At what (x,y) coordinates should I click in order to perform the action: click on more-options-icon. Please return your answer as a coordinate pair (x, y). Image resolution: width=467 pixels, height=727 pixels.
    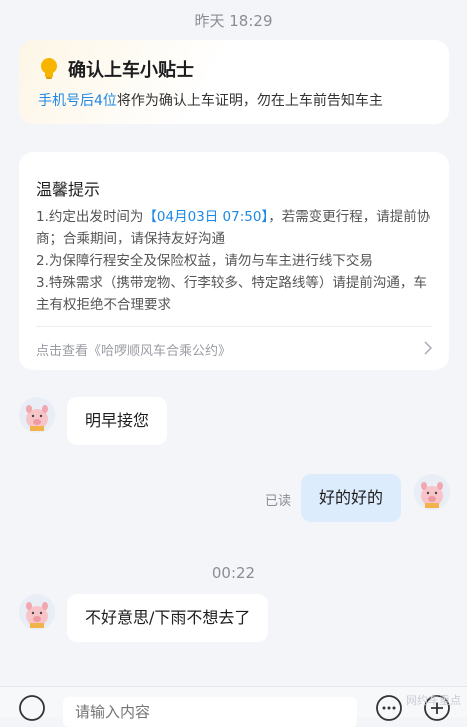
    Looking at the image, I should click on (389, 708).